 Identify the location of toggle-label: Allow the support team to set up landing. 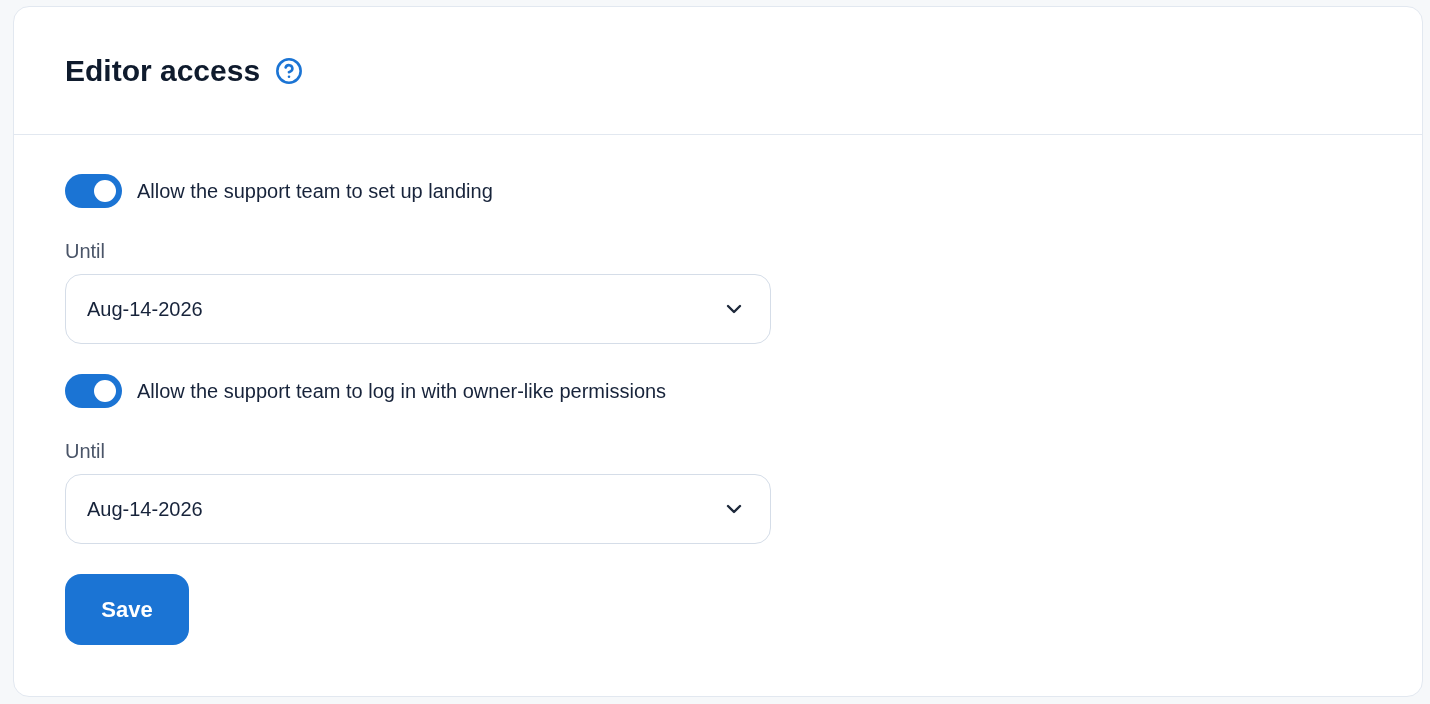
(315, 191).